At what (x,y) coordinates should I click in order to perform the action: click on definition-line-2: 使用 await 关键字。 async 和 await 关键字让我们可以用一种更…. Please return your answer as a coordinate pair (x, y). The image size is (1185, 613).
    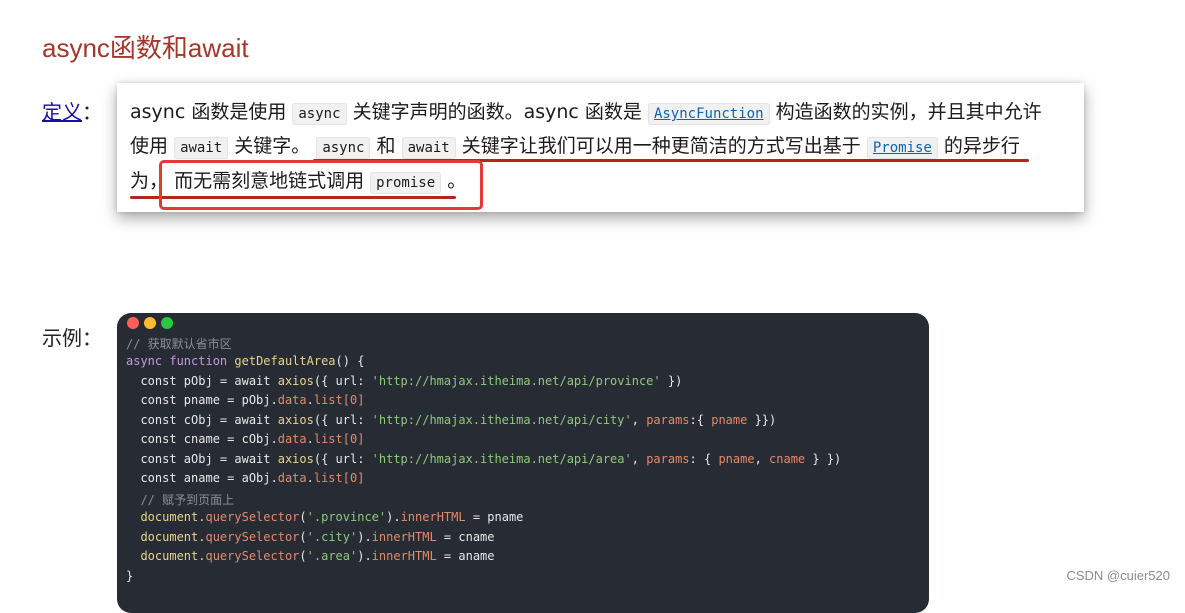
    Looking at the image, I should click on (575, 145).